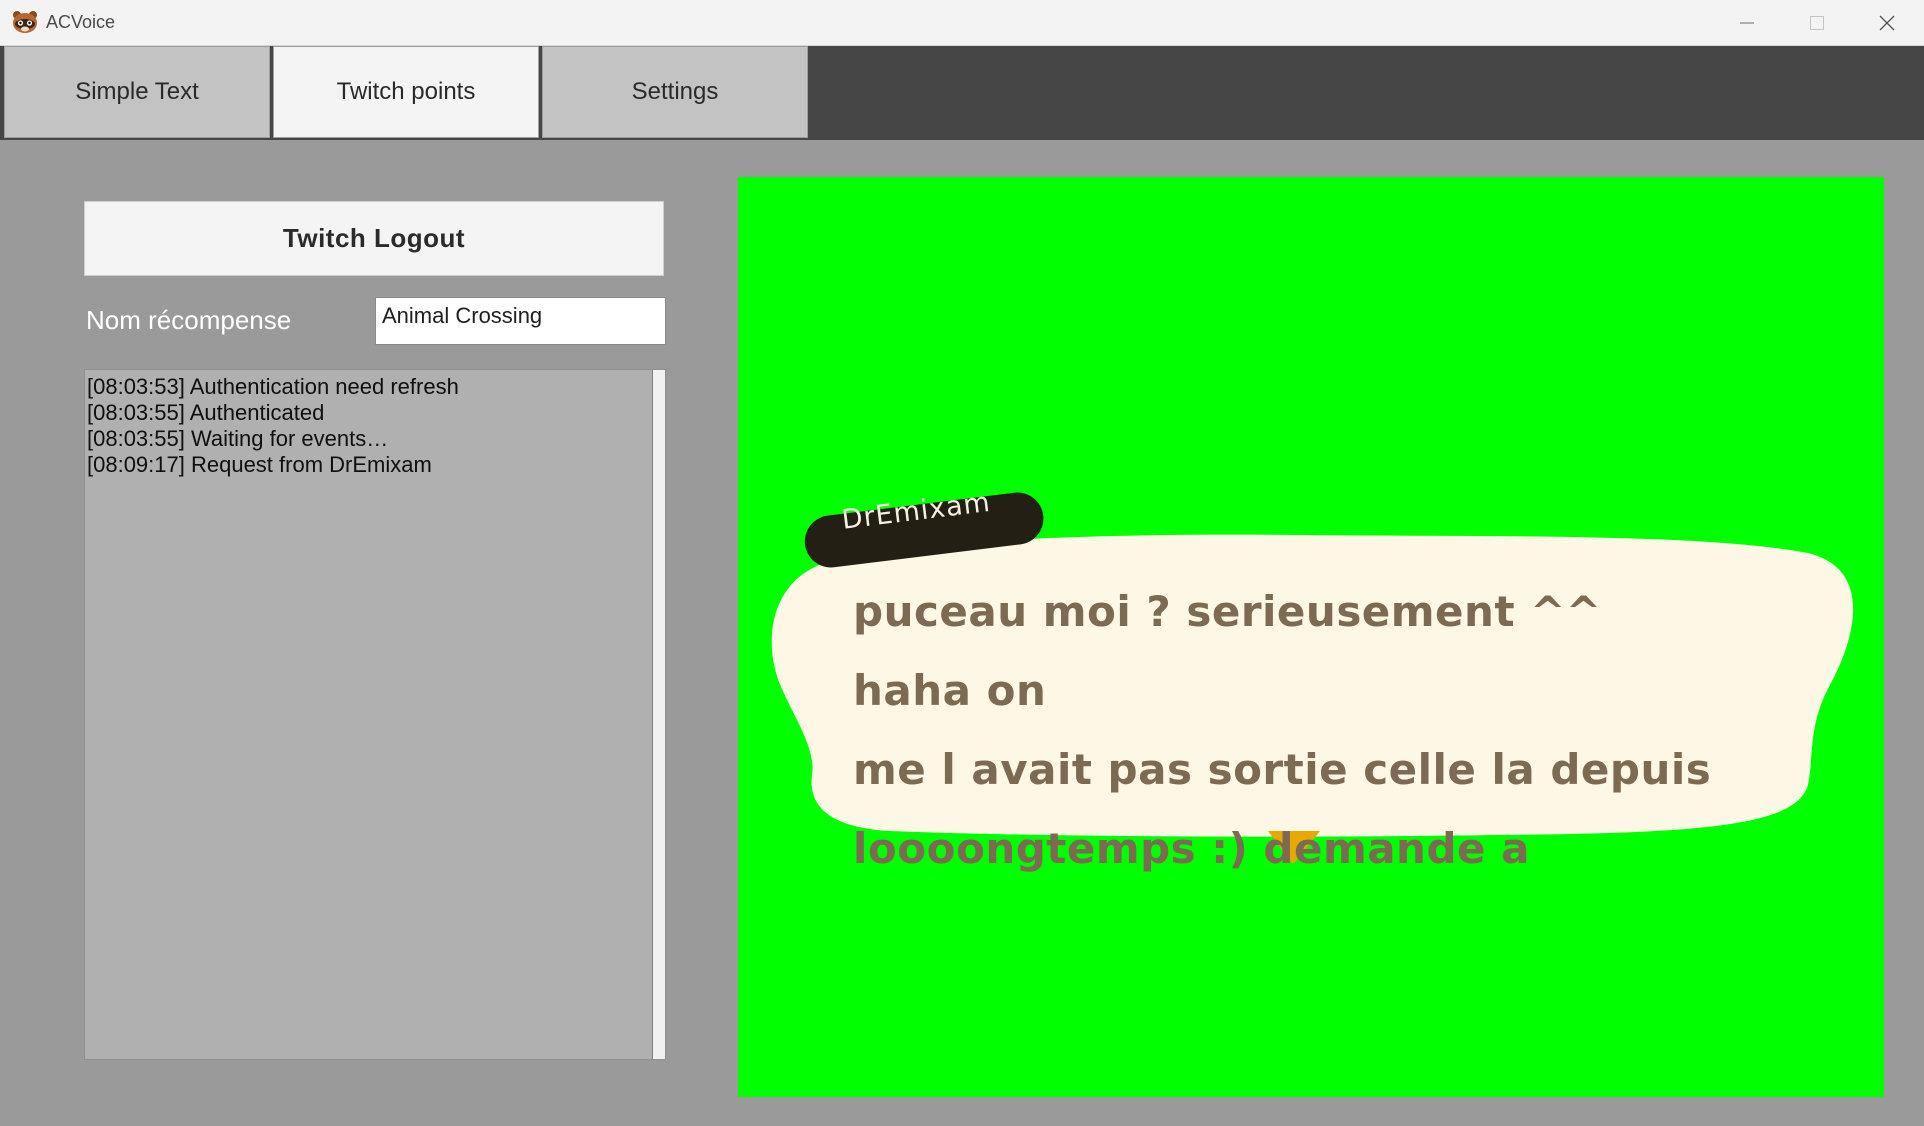  Describe the element at coordinates (520, 321) in the screenshot. I see `reward-name-input: Animal Crossing` at that location.